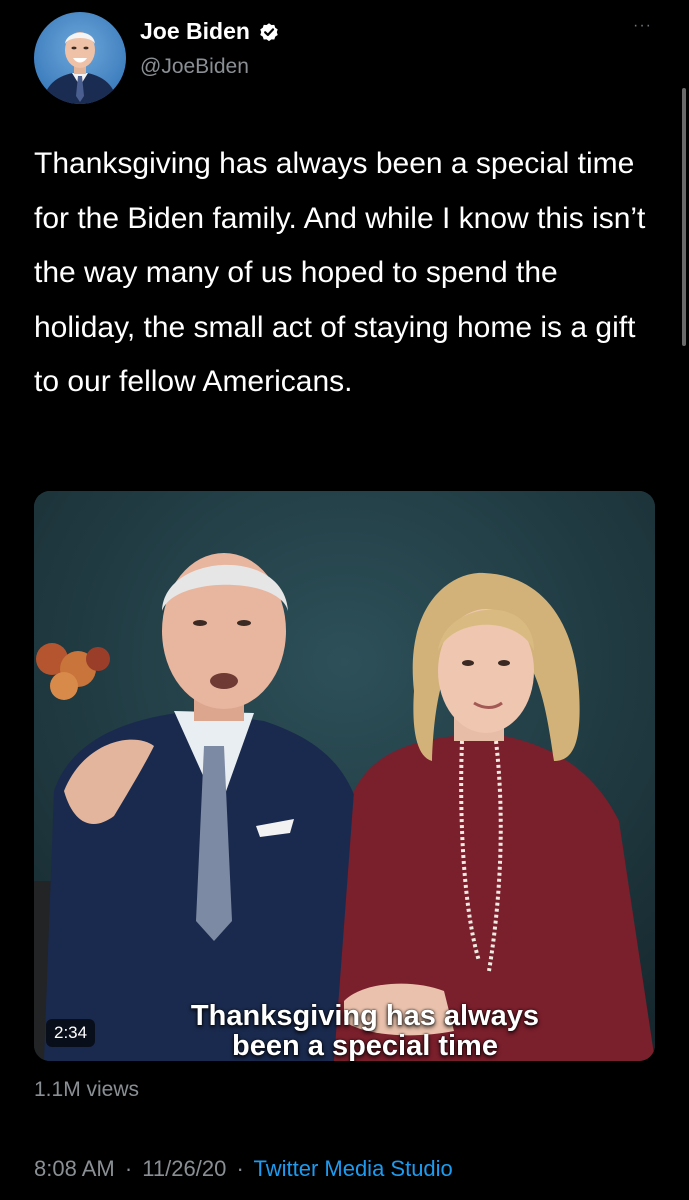 This screenshot has height=1200, width=689. What do you see at coordinates (184, 1168) in the screenshot?
I see `tweet-date: 11/26/20` at bounding box center [184, 1168].